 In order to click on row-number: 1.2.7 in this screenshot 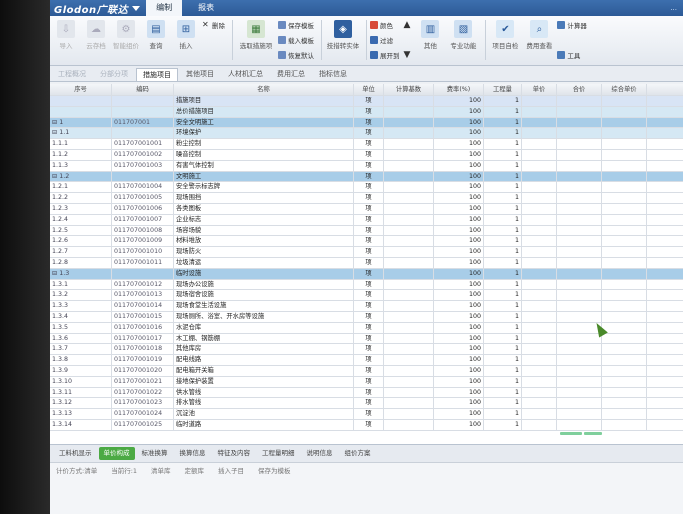, I will do `click(81, 252)`.